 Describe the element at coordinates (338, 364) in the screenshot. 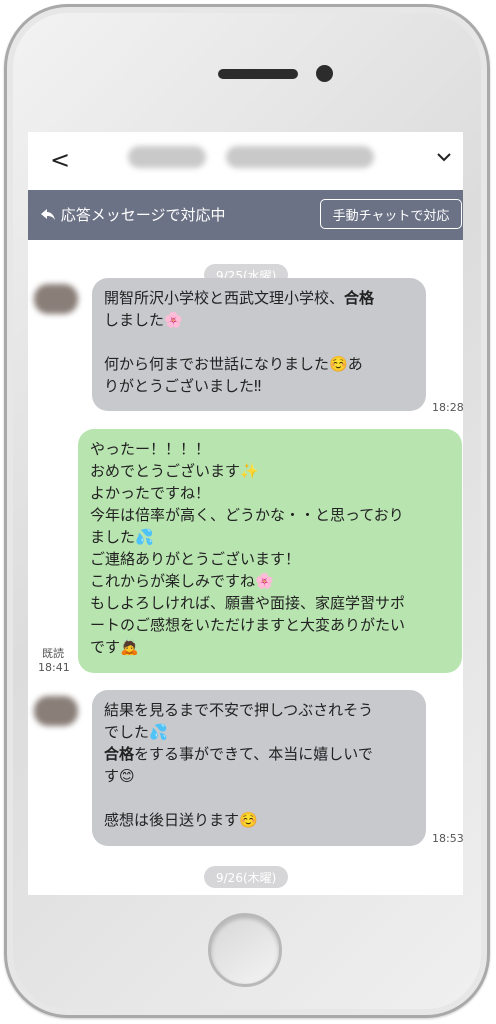

I see `smile-icon: ☺️` at that location.